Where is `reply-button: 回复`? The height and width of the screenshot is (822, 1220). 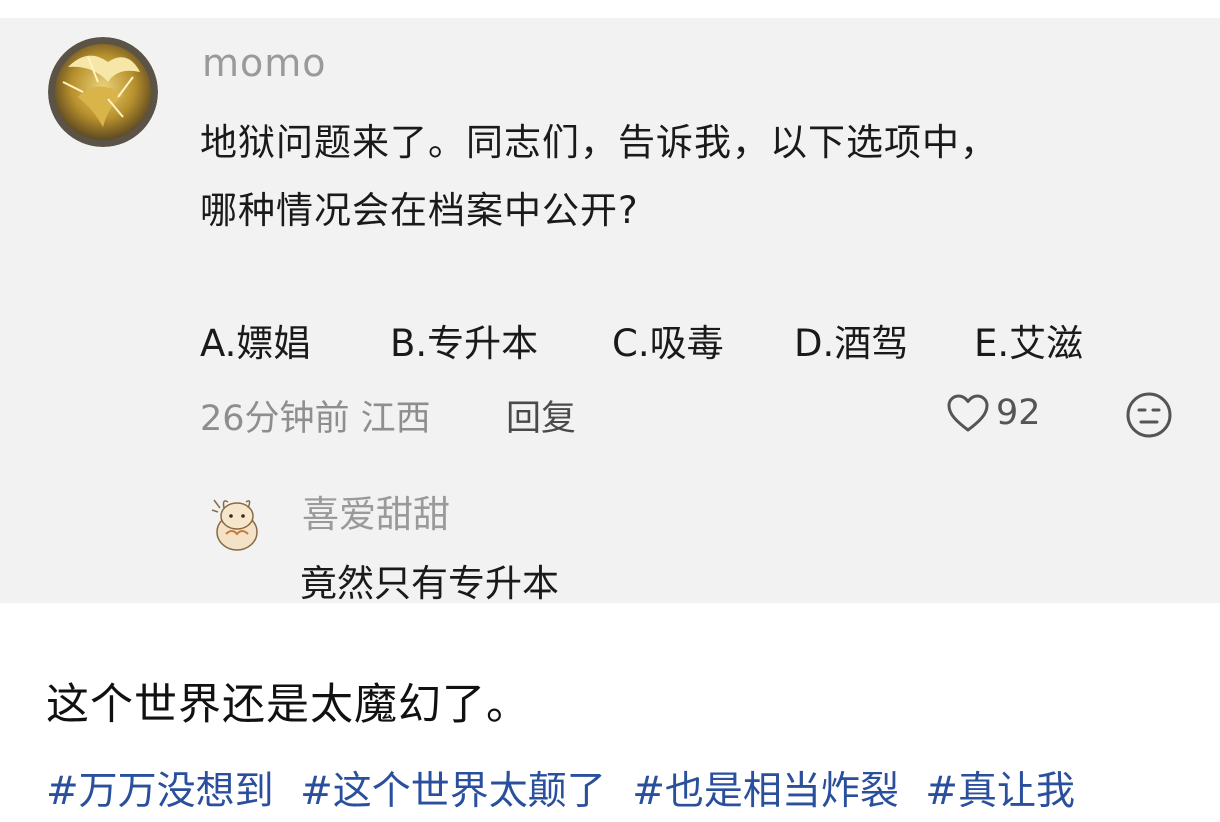 reply-button: 回复 is located at coordinates (541, 415).